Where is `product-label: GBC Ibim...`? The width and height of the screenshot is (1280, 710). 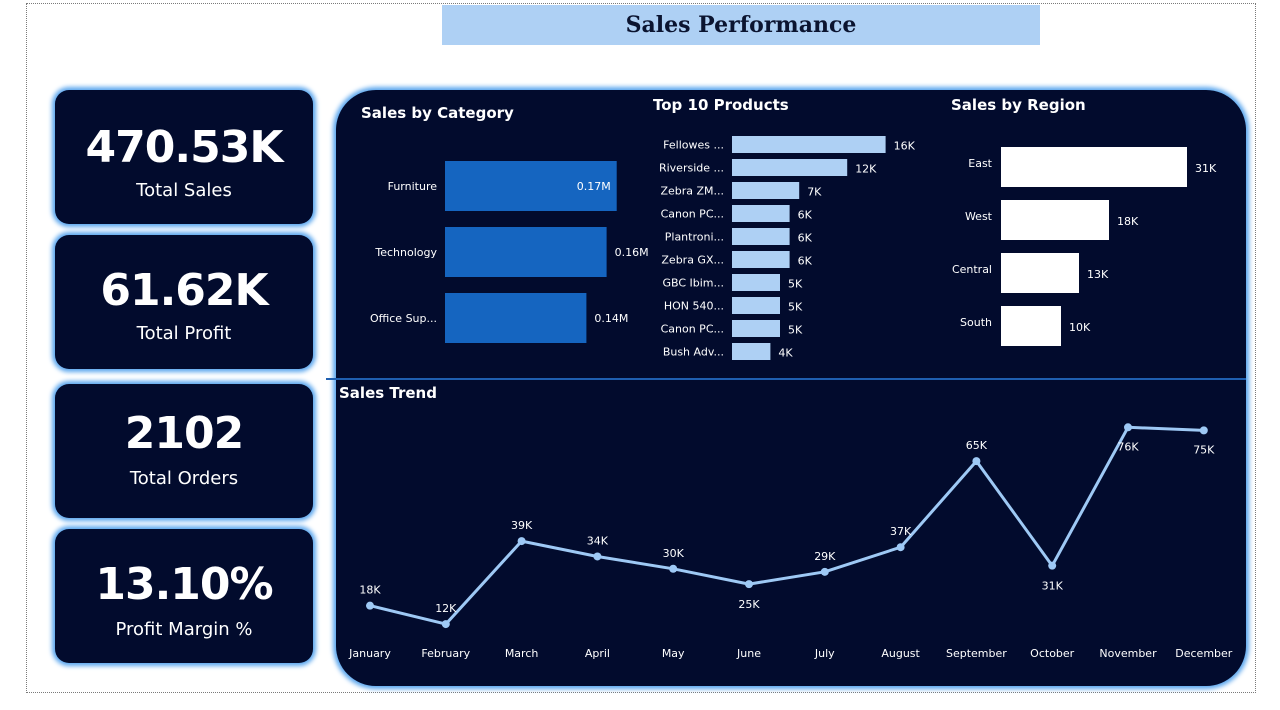 product-label: GBC Ibim... is located at coordinates (693, 283).